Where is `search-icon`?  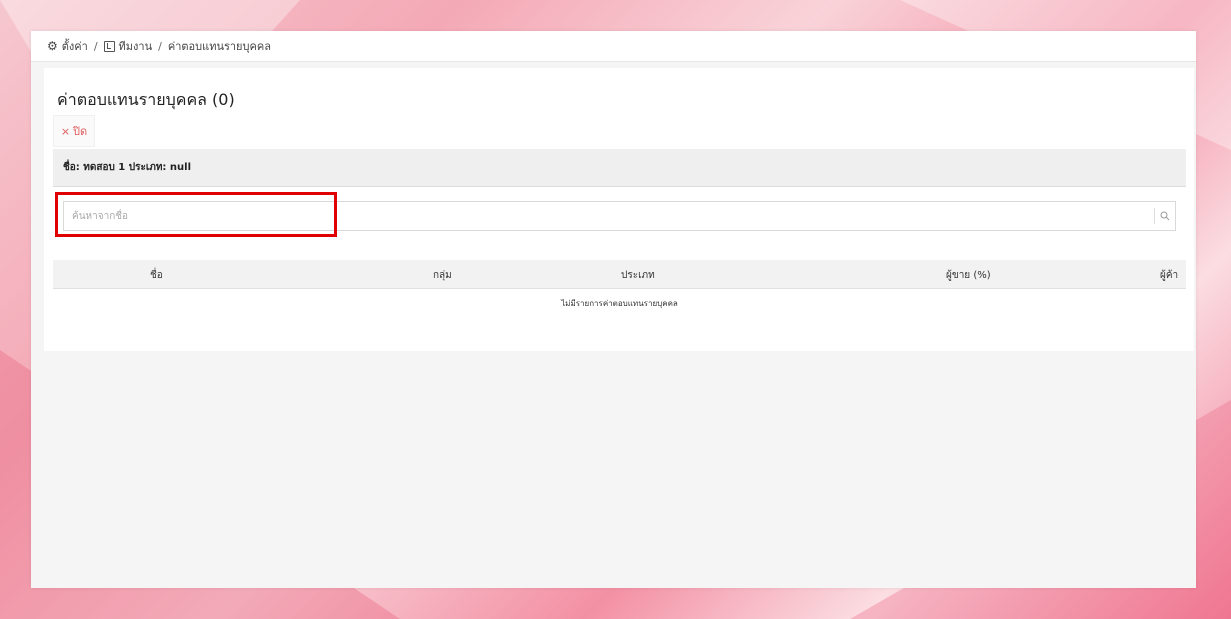 search-icon is located at coordinates (1165, 216).